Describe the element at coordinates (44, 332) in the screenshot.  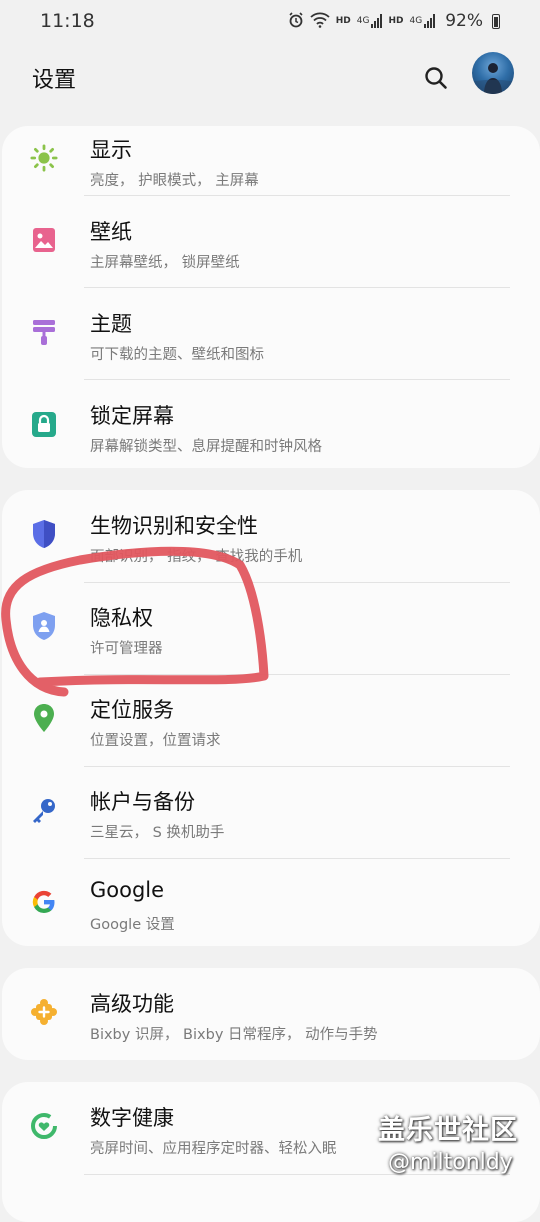
I see `paintbrush-icon` at that location.